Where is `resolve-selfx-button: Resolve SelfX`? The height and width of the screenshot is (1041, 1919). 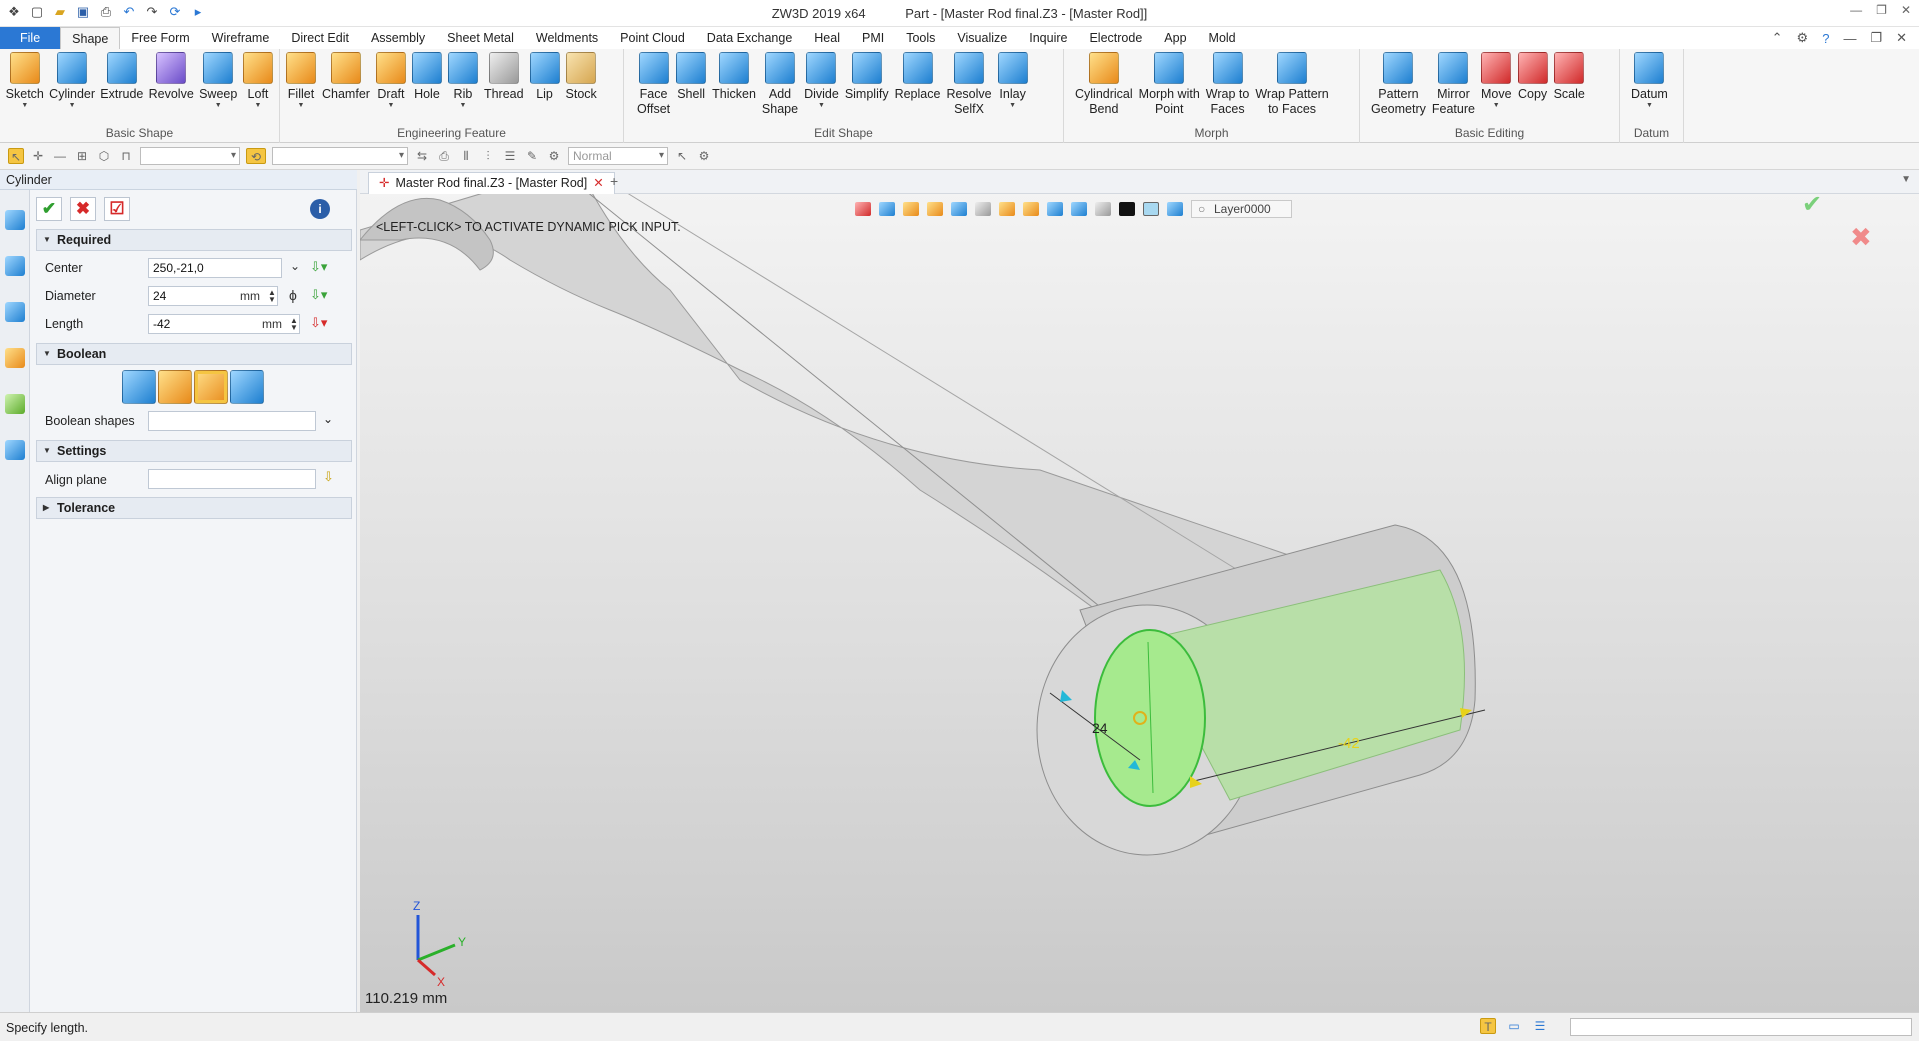 resolve-selfx-button: Resolve SelfX is located at coordinates (968, 83).